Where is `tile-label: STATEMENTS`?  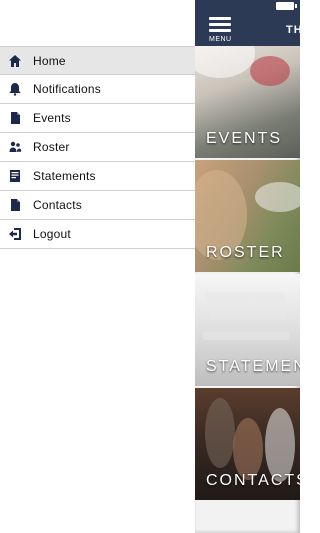
tile-label: STATEMENTS is located at coordinates (253, 366).